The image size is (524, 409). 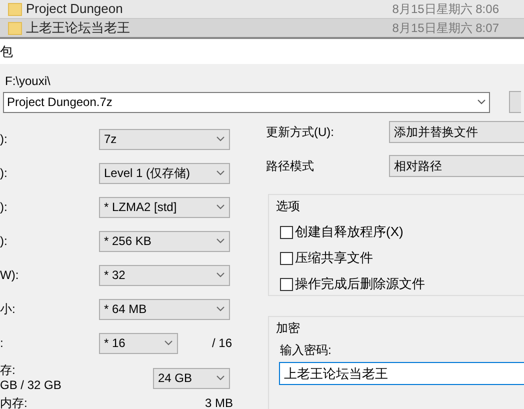 What do you see at coordinates (27, 81) in the screenshot?
I see `archive-path: F:\youxi\` at bounding box center [27, 81].